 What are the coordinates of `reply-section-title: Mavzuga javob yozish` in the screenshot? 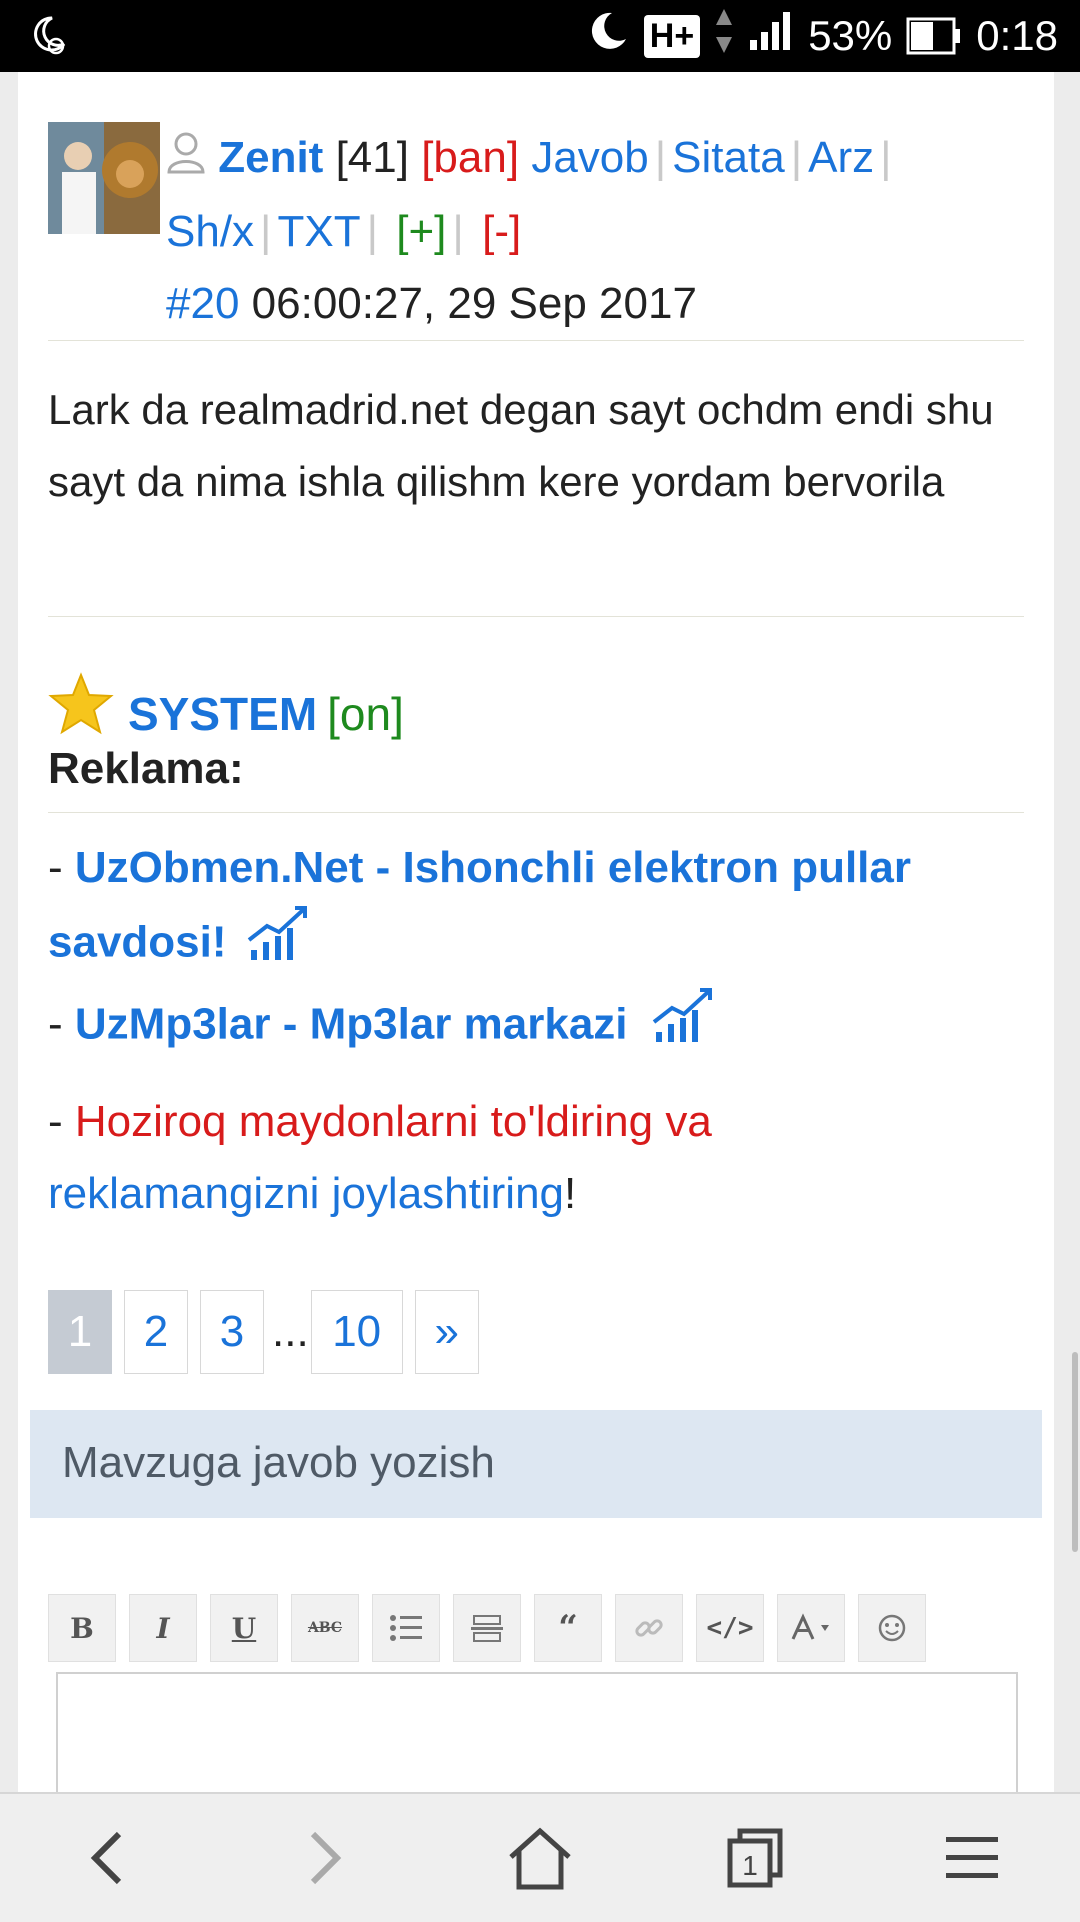 It's located at (278, 1462).